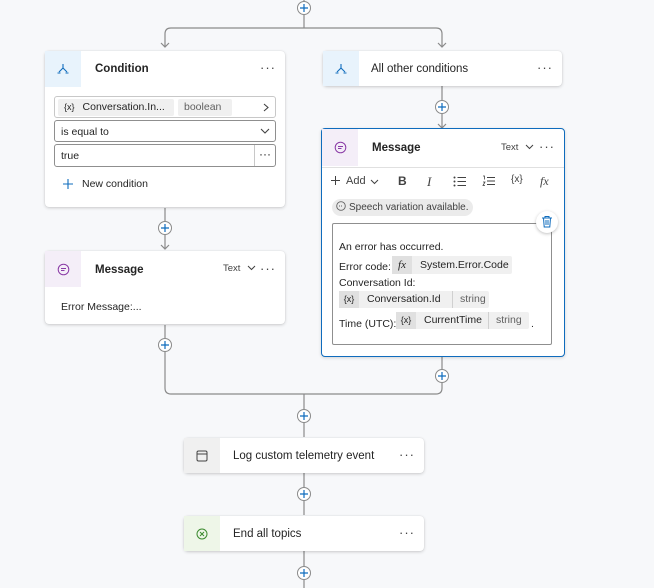 This screenshot has width=654, height=588. Describe the element at coordinates (365, 267) in the screenshot. I see `error-code-label: Error code:` at that location.